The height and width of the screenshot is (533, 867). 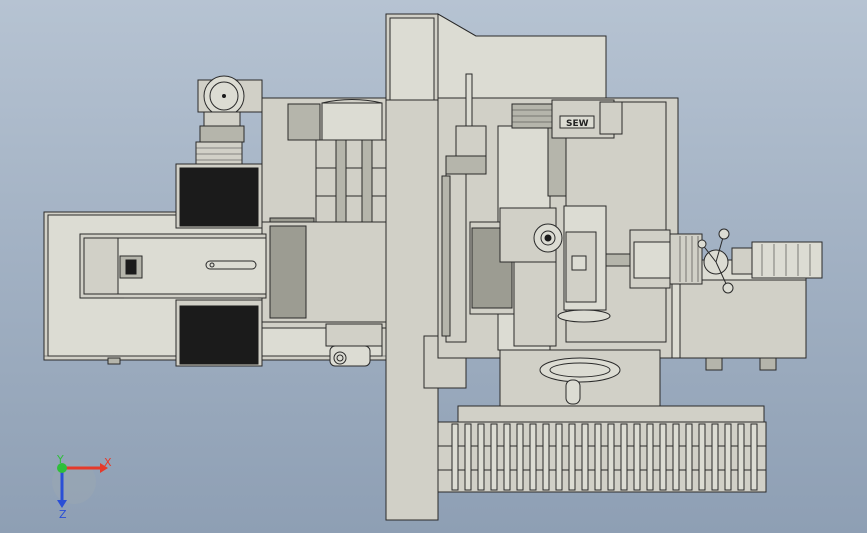 What do you see at coordinates (219, 196) in the screenshot?
I see `upper-bellows` at bounding box center [219, 196].